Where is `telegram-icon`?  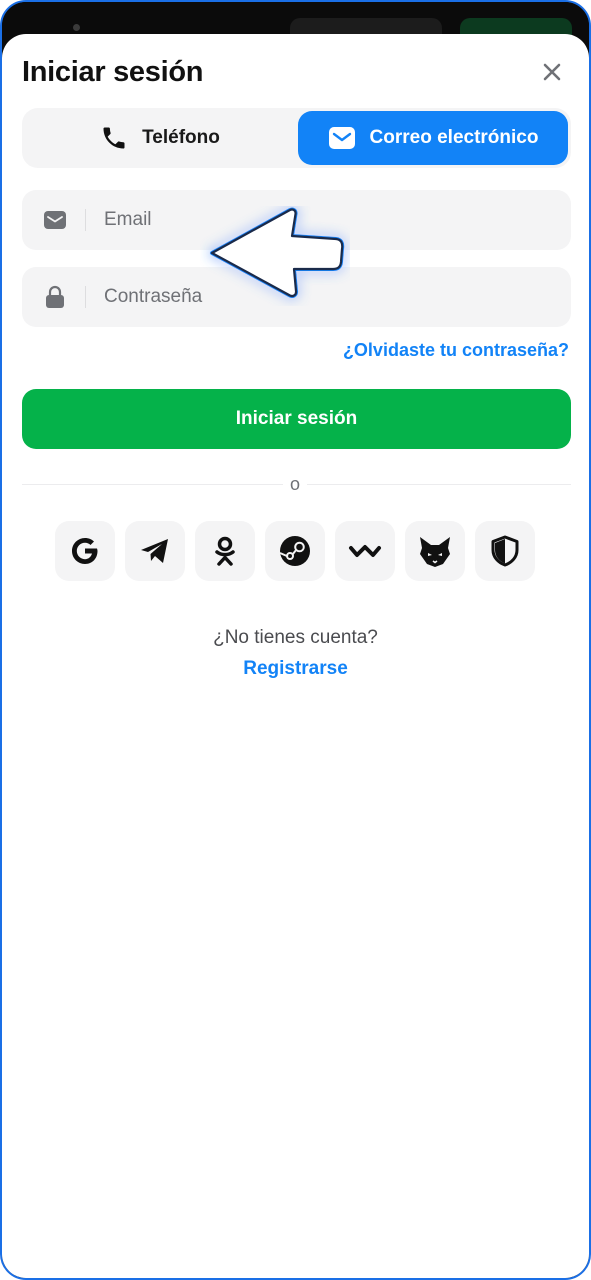
telegram-icon is located at coordinates (154, 551).